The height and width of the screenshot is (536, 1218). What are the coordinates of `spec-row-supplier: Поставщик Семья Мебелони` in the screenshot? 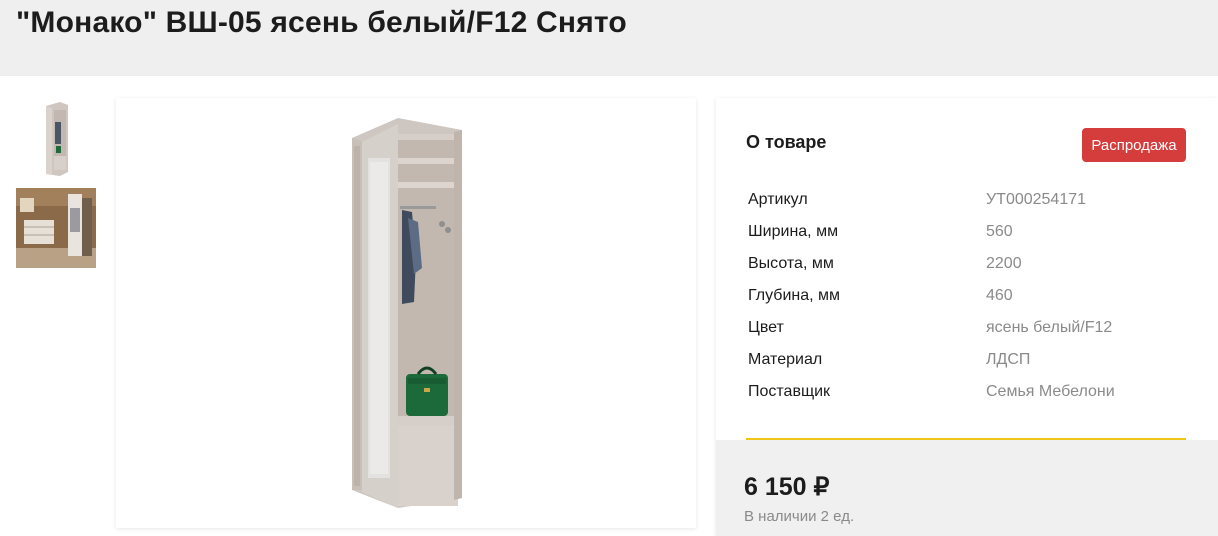 It's located at (968, 392).